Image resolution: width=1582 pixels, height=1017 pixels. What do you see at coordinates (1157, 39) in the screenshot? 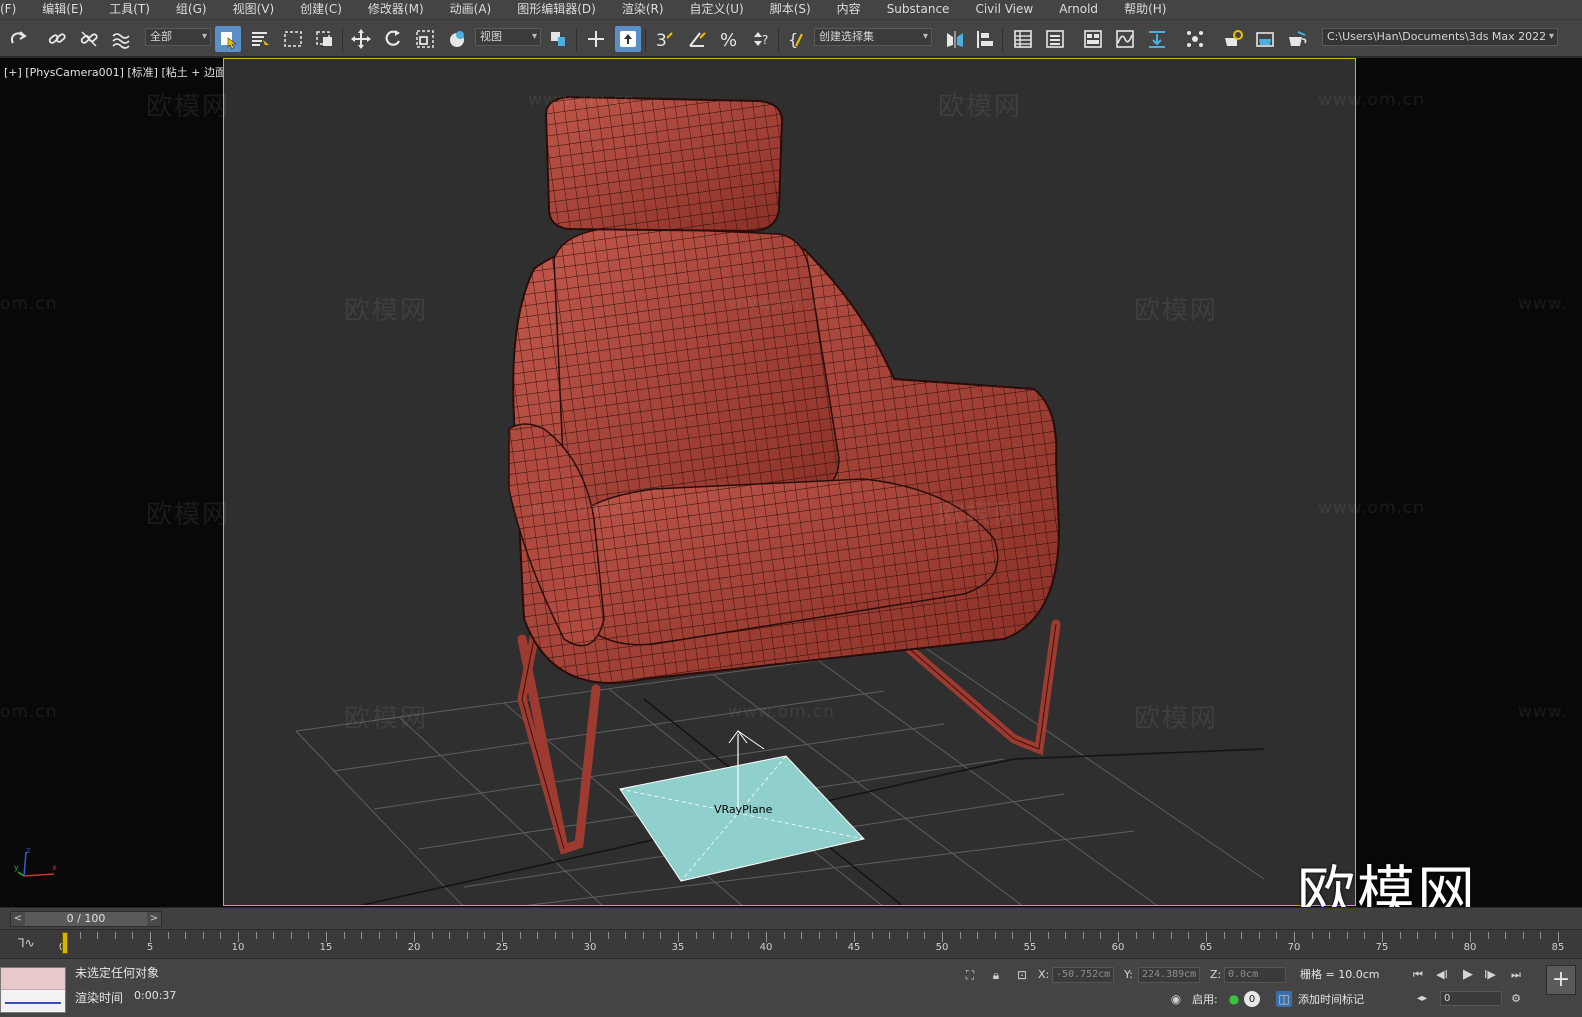
I see `schematic-view-icon` at bounding box center [1157, 39].